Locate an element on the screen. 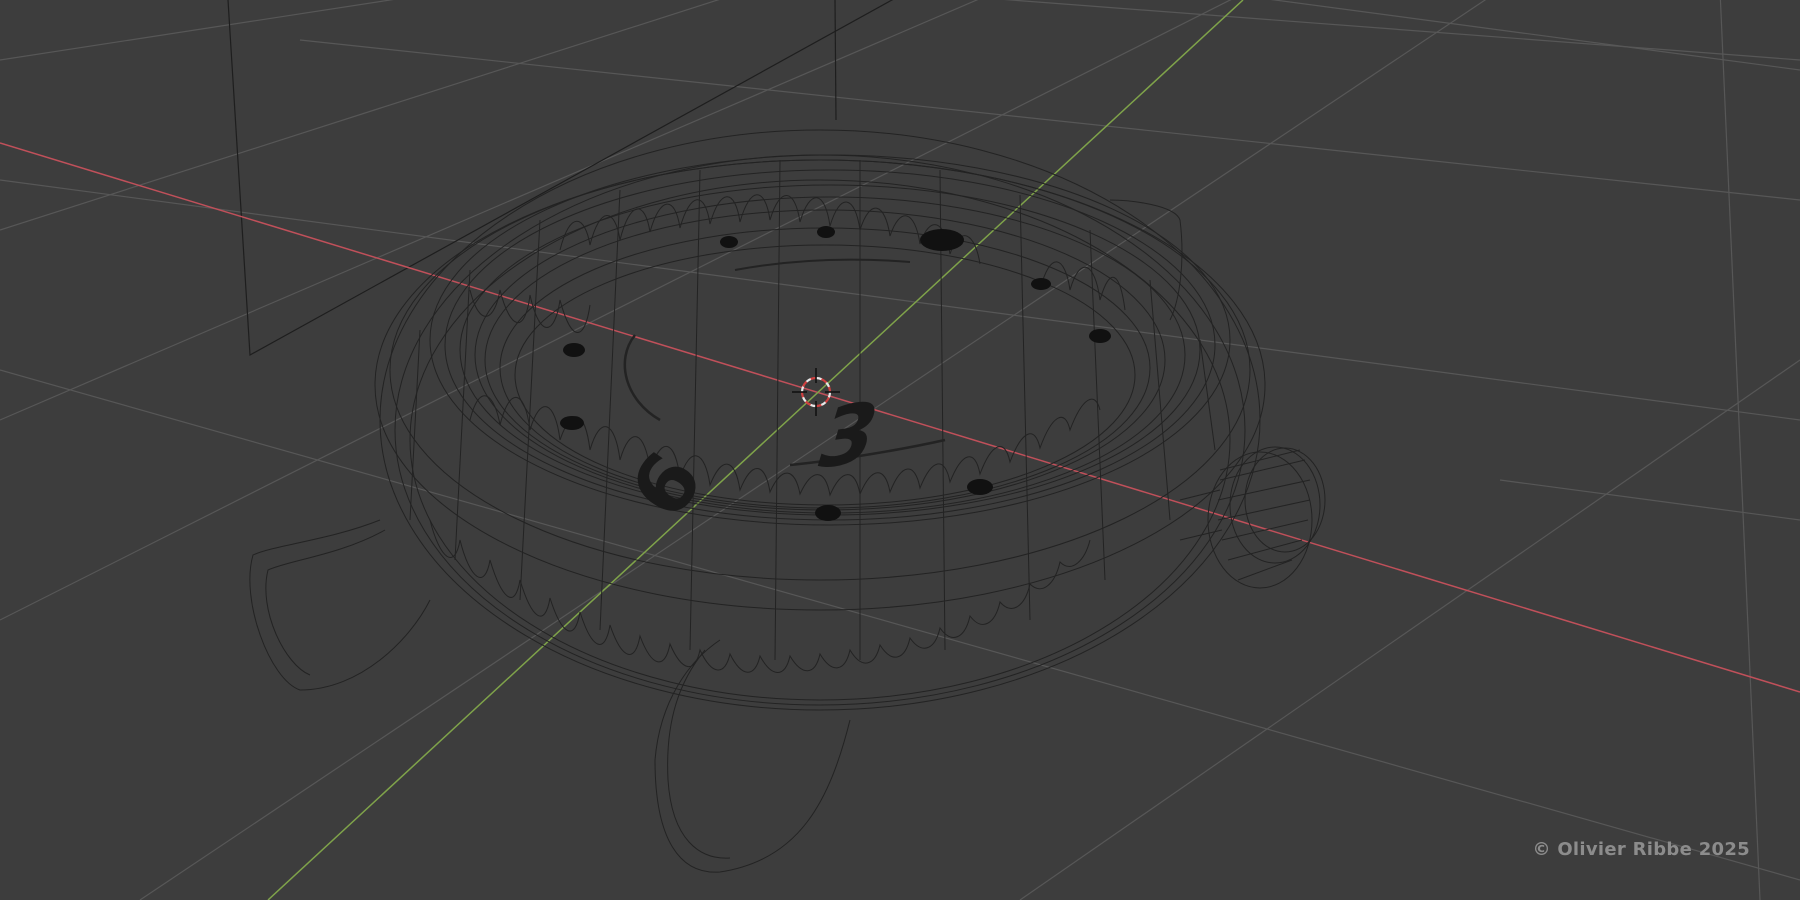 The height and width of the screenshot is (900, 1800). dial-numeral-6: 6 is located at coordinates (666, 485).